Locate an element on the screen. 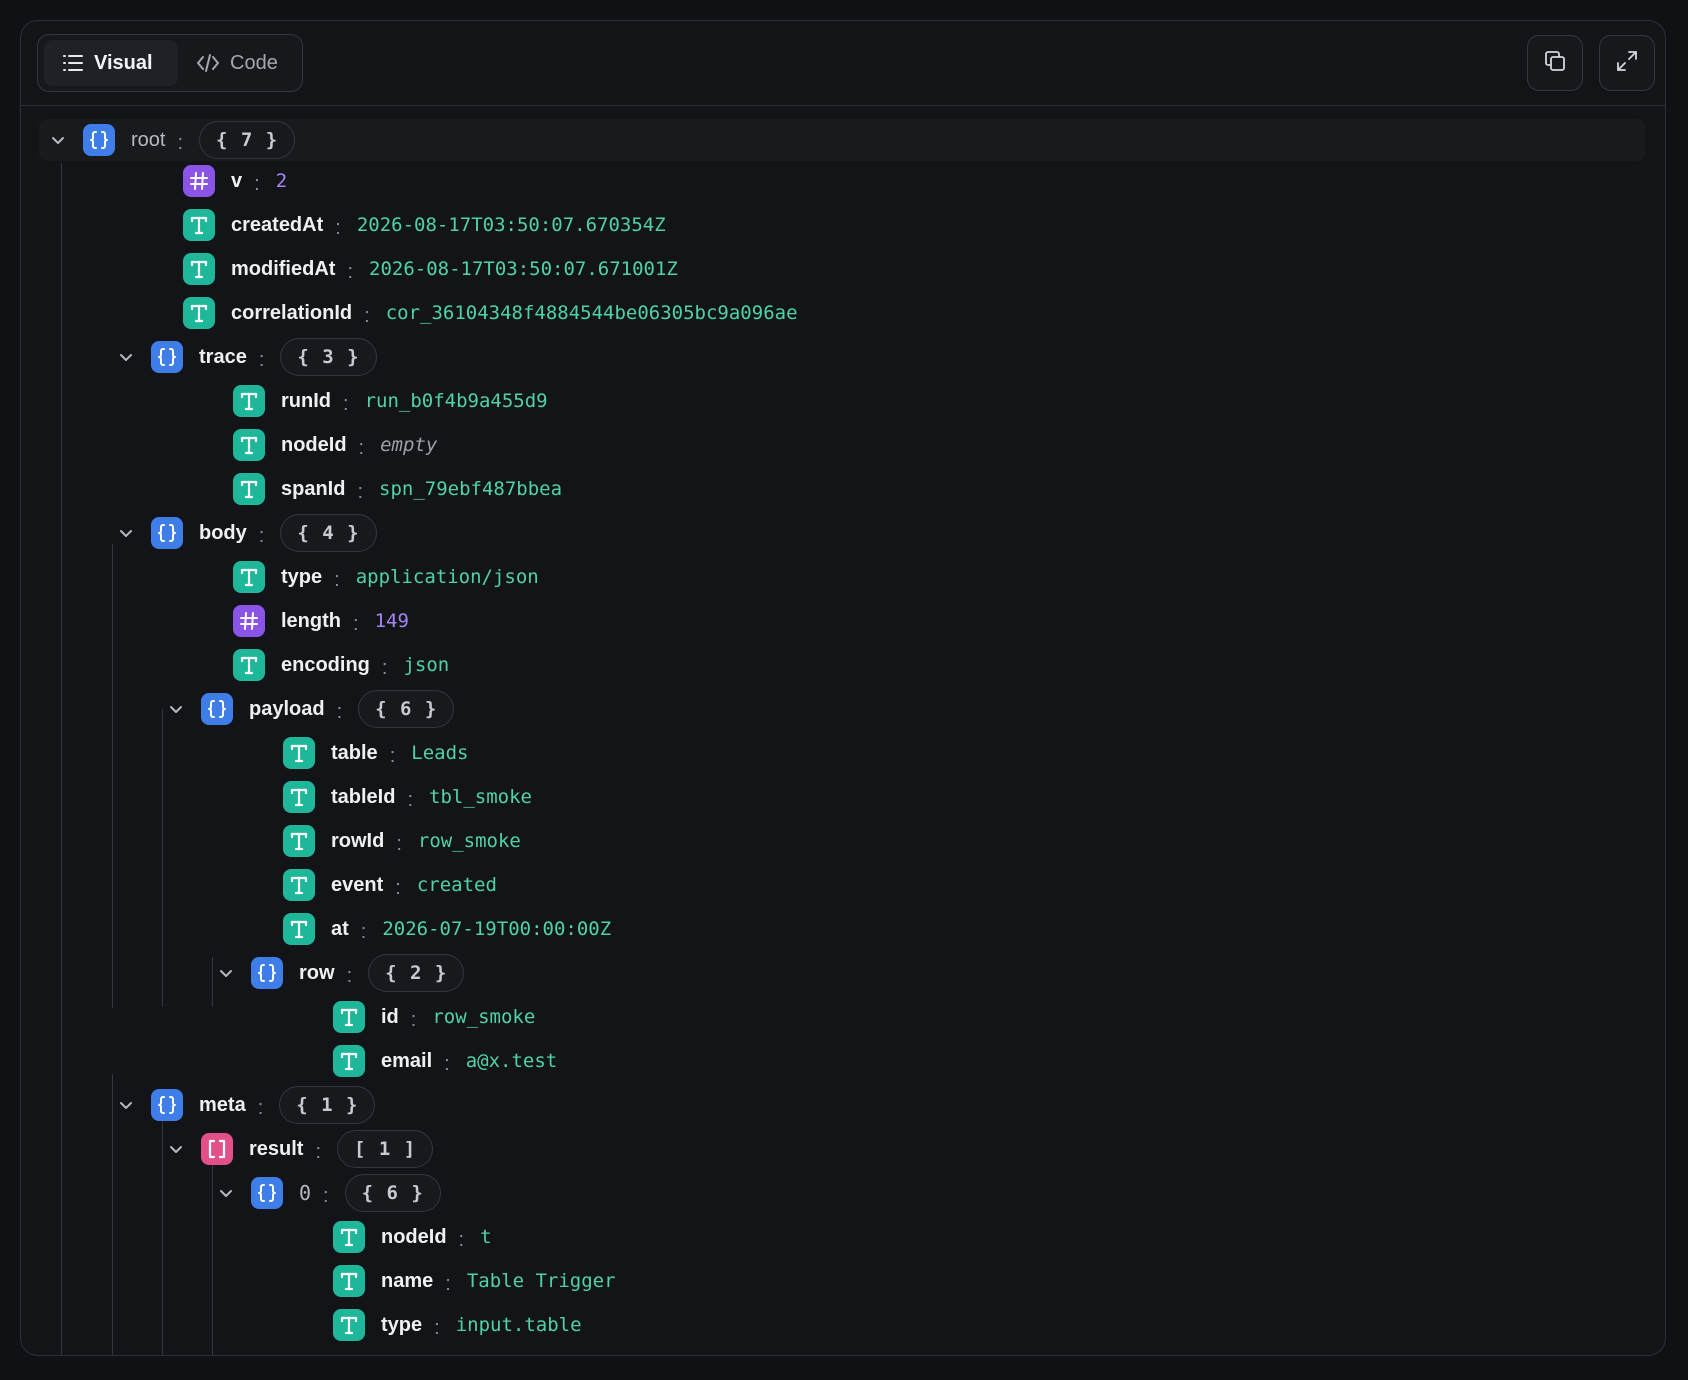  node-value: 2026-08-17T03:50:07.671001Z is located at coordinates (523, 269).